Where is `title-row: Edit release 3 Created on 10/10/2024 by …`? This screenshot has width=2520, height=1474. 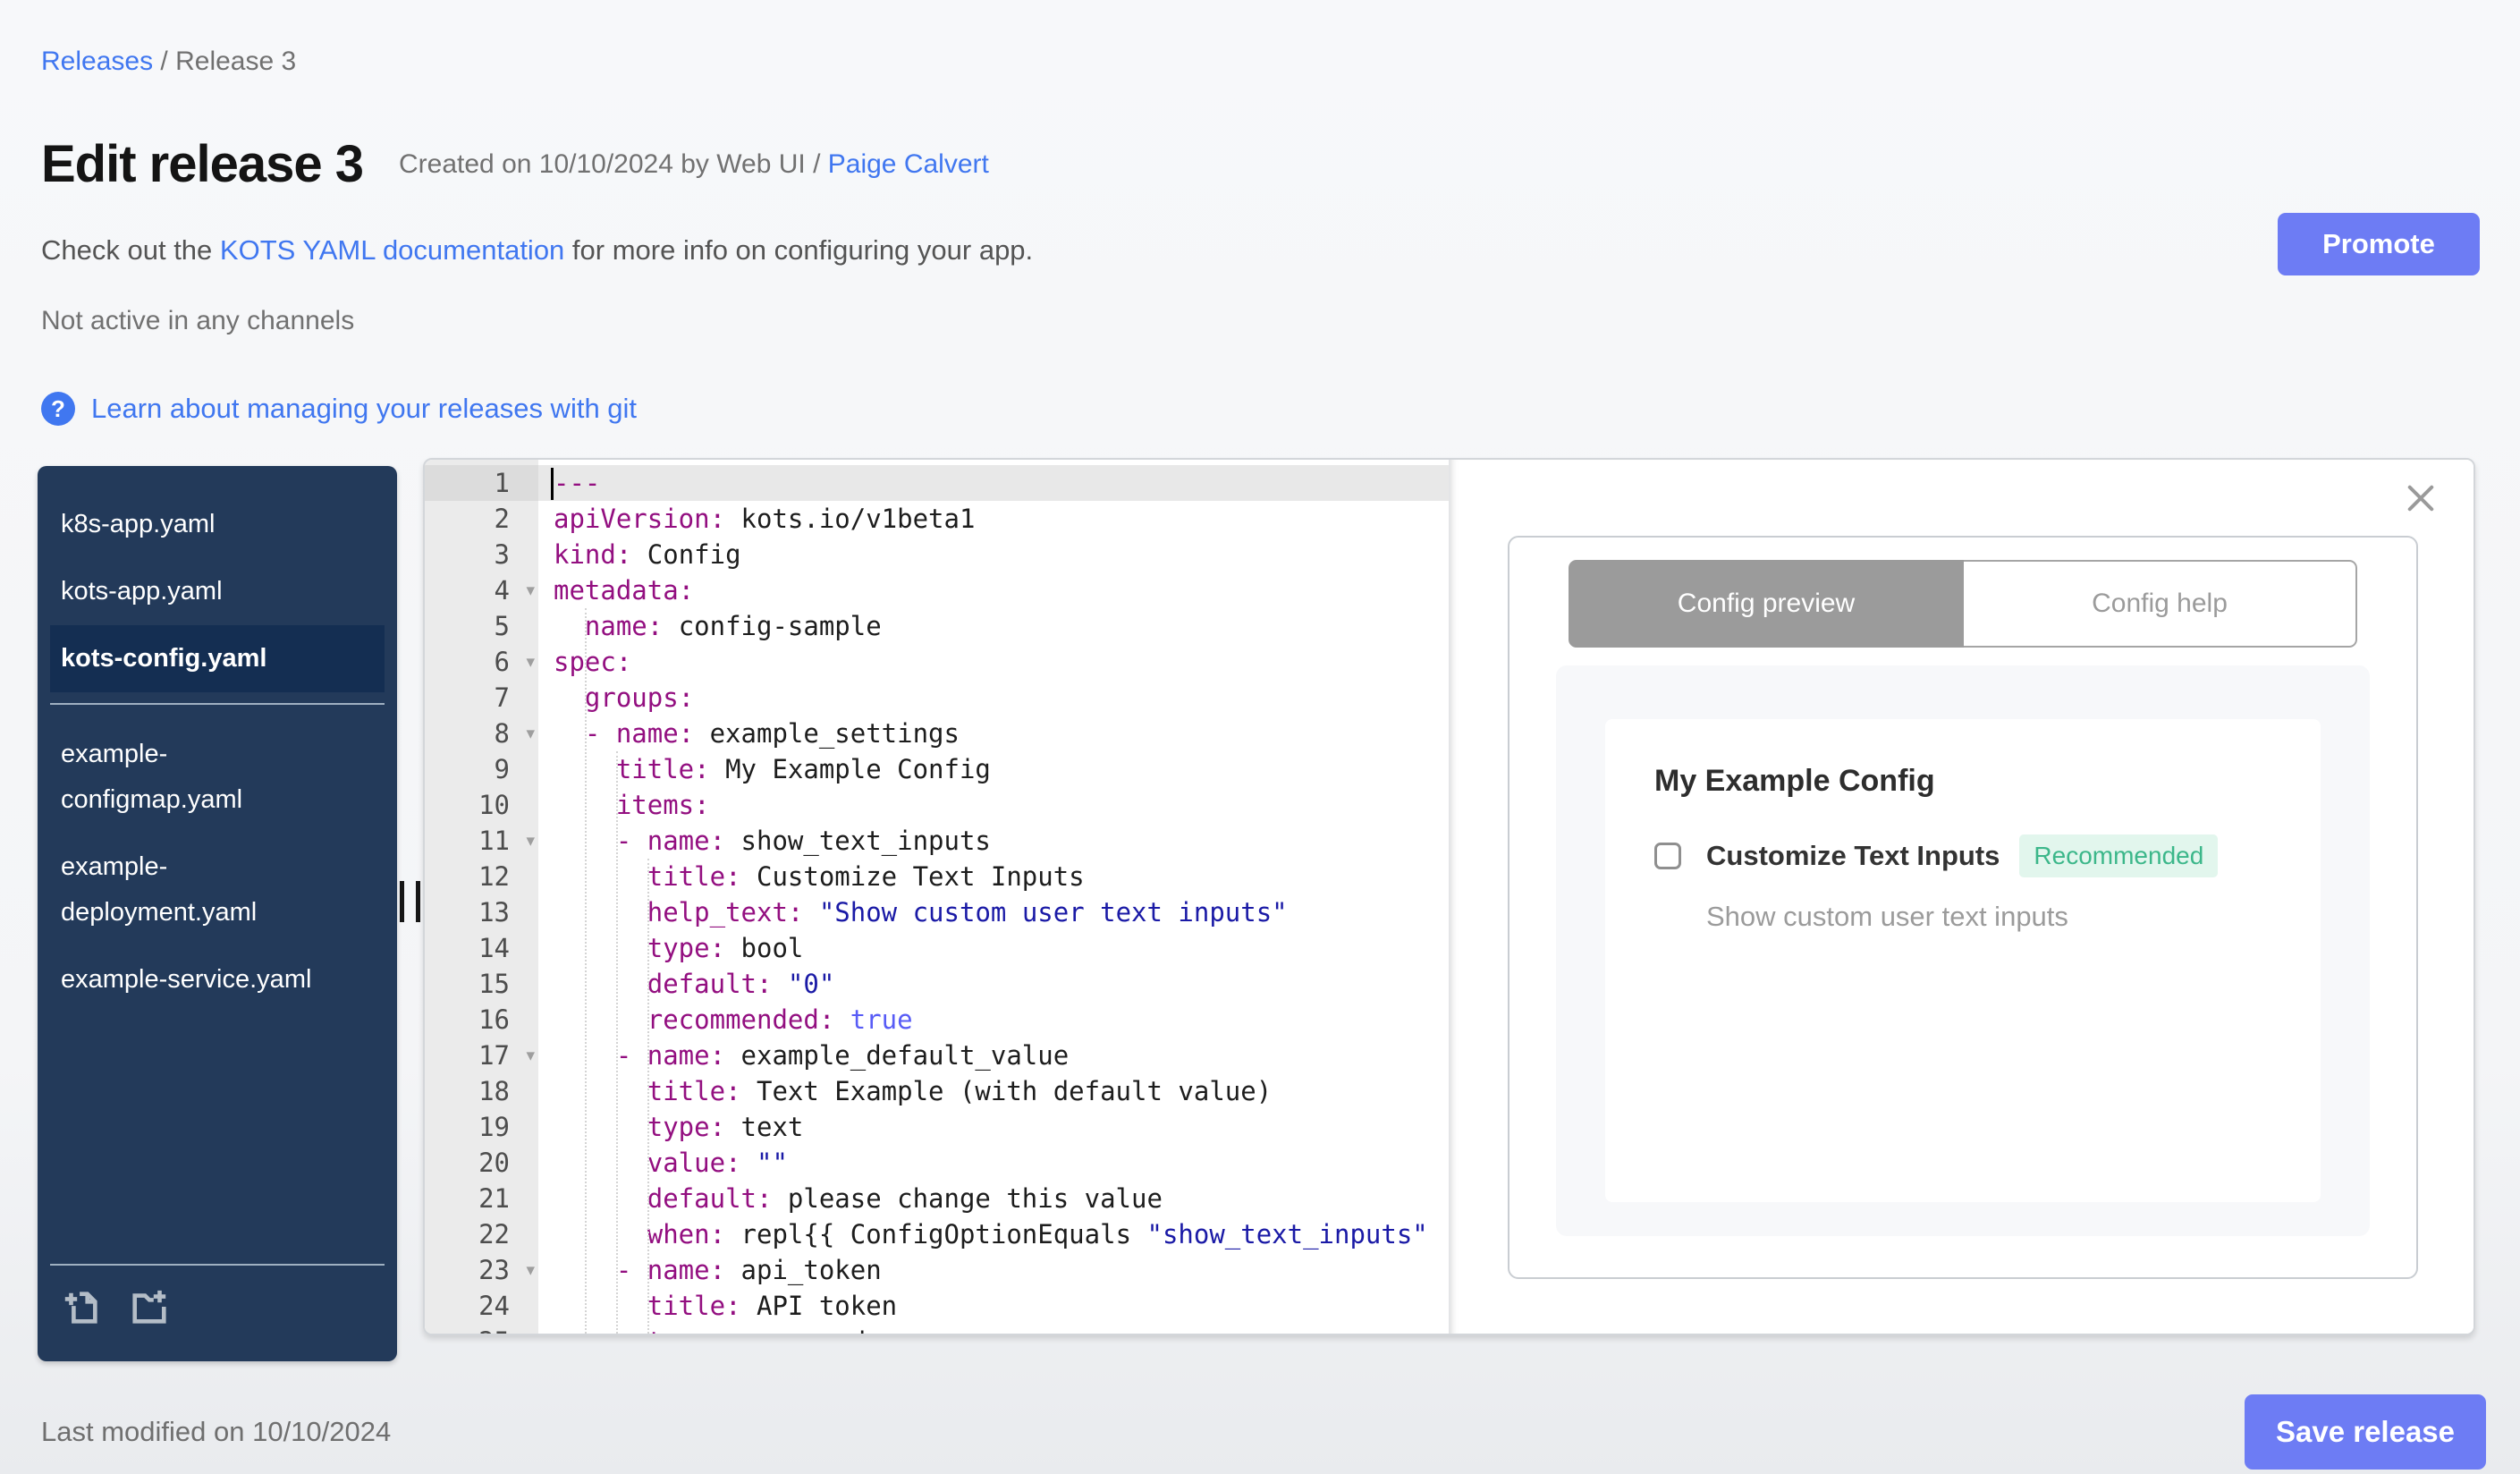 title-row: Edit release 3 Created on 10/10/2024 by … is located at coordinates (515, 164).